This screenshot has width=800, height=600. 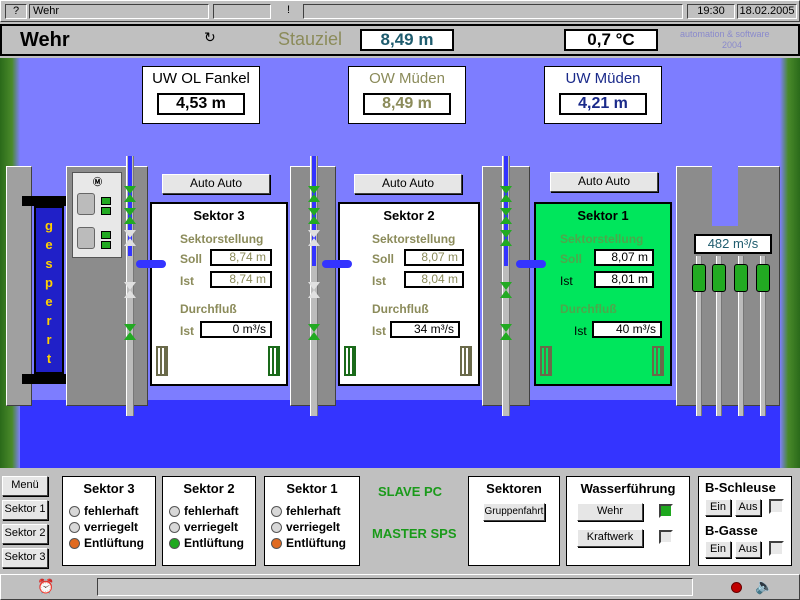 I want to click on wasserfuehrung-title: Wasserführung, so click(x=628, y=488).